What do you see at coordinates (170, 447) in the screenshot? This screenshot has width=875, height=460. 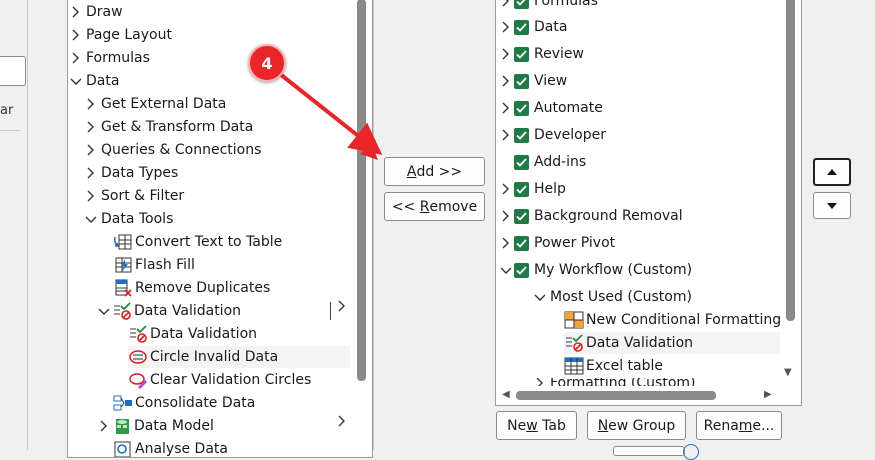 I see `command-analyse-data: Analyse Data` at bounding box center [170, 447].